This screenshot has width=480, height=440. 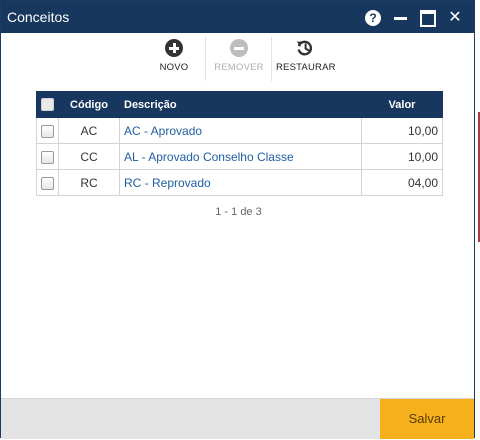 I want to click on plus-circle-icon, so click(x=174, y=48).